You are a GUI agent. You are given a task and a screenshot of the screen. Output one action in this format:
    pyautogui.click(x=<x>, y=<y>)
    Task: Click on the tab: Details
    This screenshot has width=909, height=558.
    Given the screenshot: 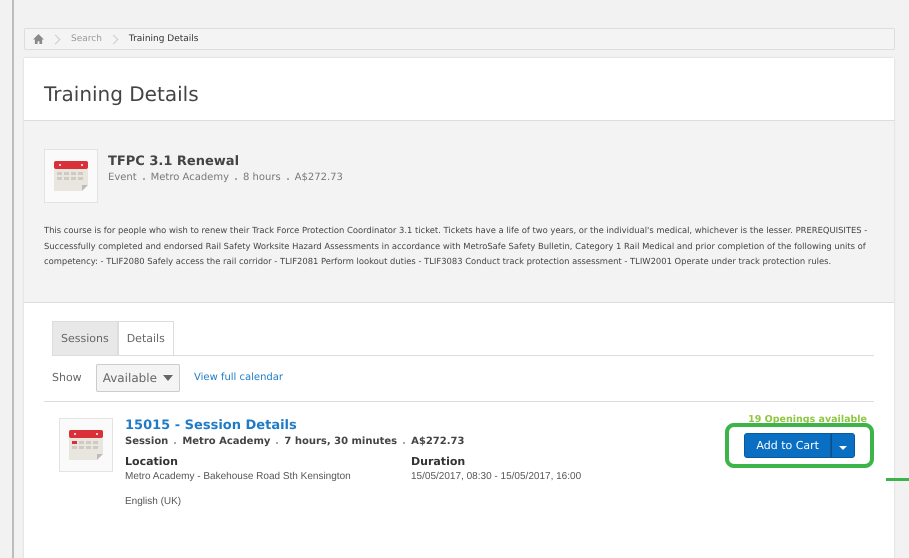 What is the action you would take?
    pyautogui.click(x=146, y=337)
    